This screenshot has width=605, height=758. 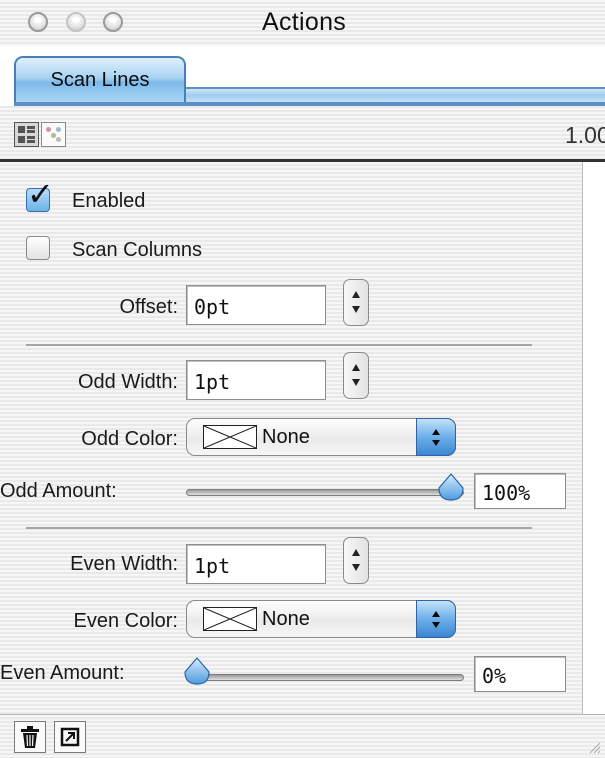 What do you see at coordinates (356, 375) in the screenshot?
I see `odd-width-stepper` at bounding box center [356, 375].